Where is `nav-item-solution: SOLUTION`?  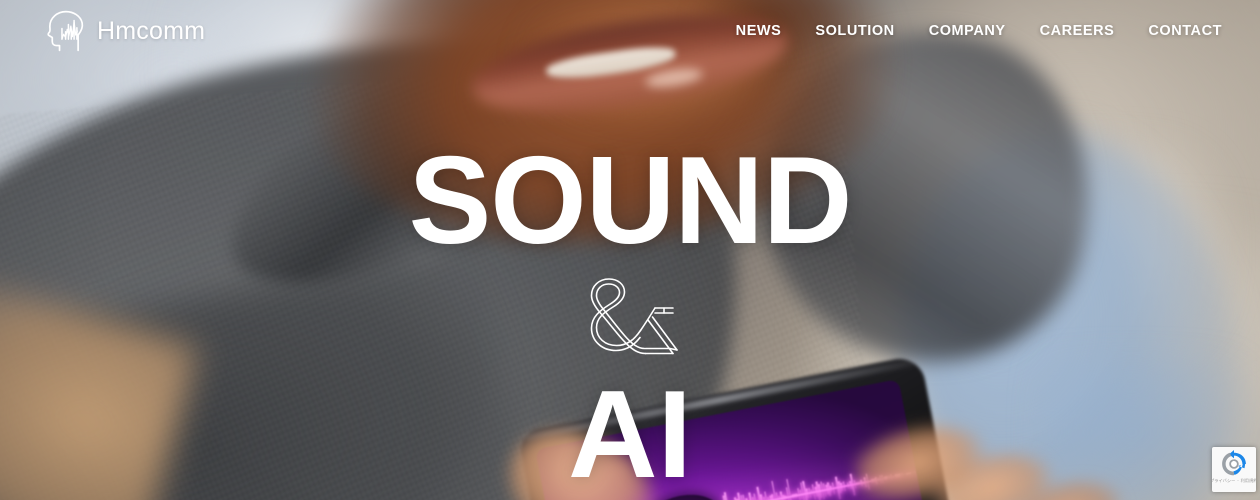 nav-item-solution: SOLUTION is located at coordinates (854, 31).